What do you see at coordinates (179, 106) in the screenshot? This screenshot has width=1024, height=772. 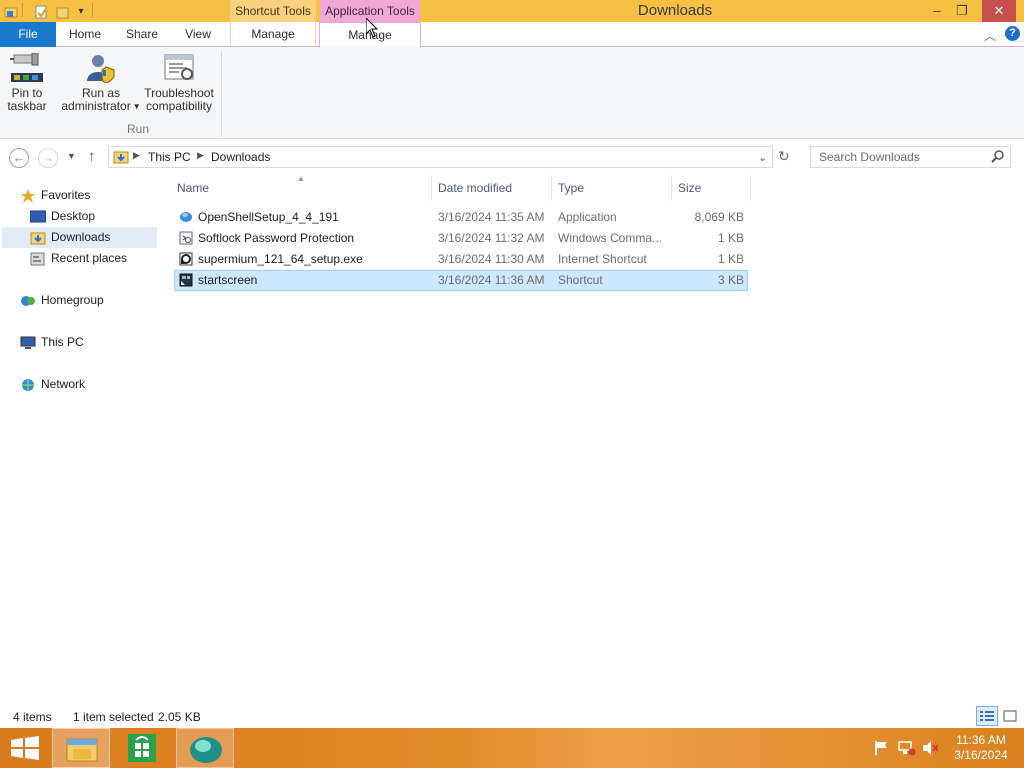 I see `troubleshoot-label-line2: compatibility` at bounding box center [179, 106].